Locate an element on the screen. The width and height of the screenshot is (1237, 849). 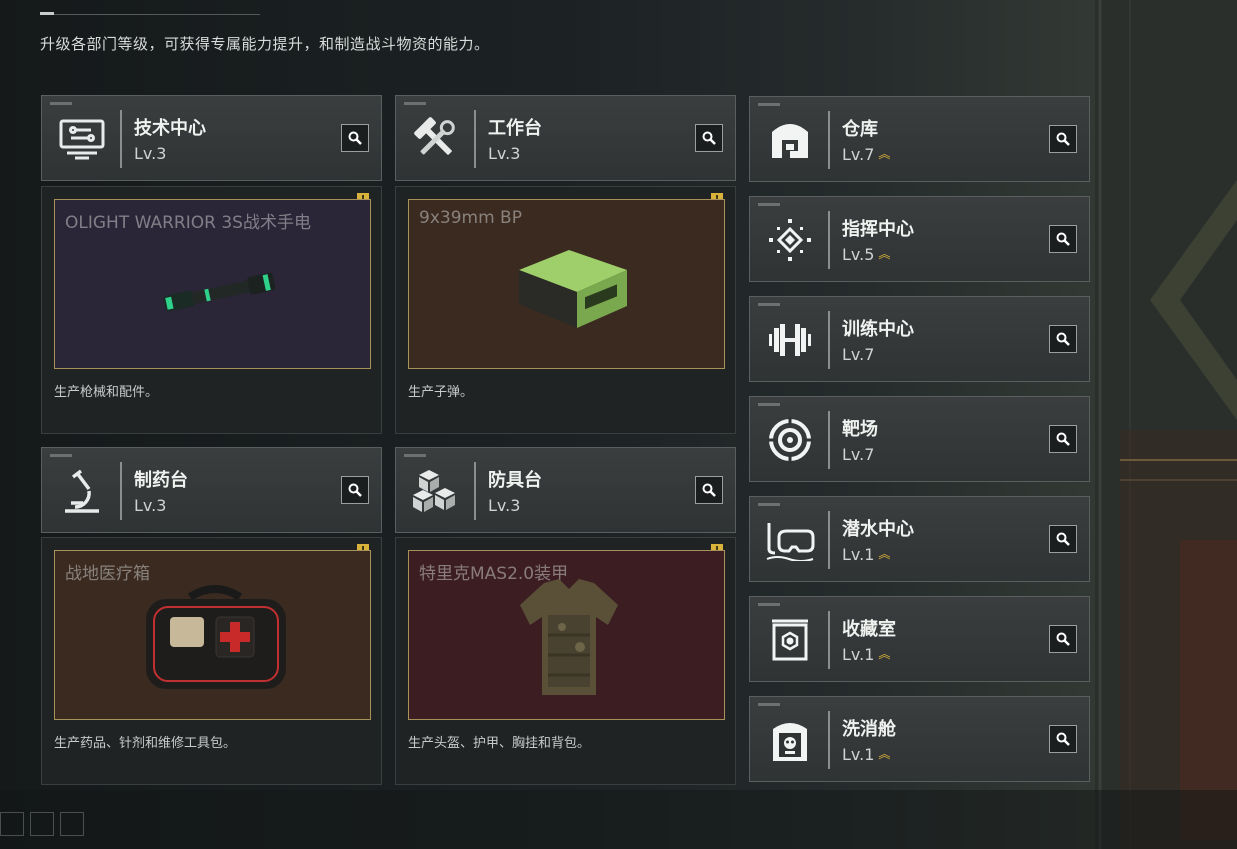
page-subtitle: 升级各部门等级，可获得专属能力提升，和制造战斗物资的能力。 is located at coordinates (265, 44).